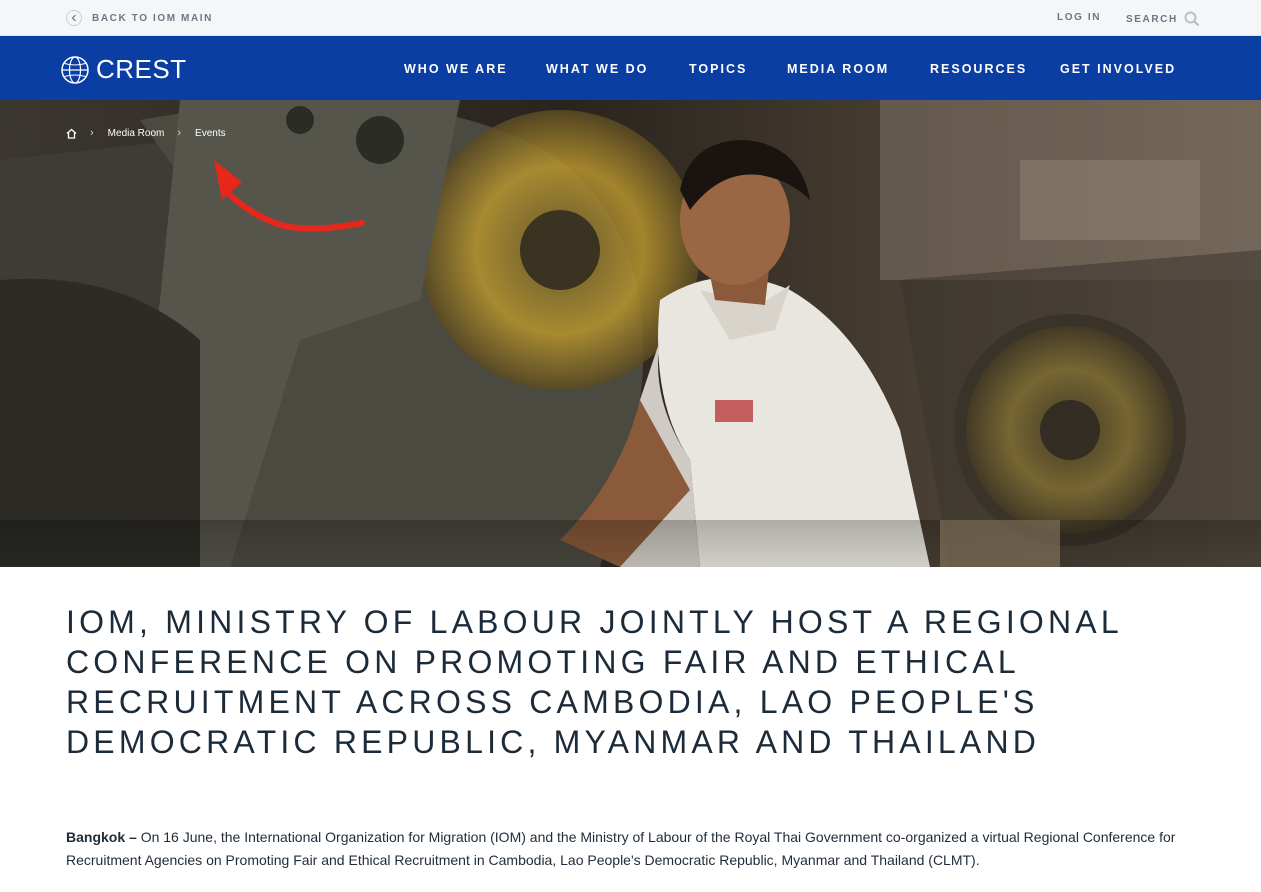 The height and width of the screenshot is (892, 1261). Describe the element at coordinates (101, 837) in the screenshot. I see `article-dateline: Bangkok –` at that location.